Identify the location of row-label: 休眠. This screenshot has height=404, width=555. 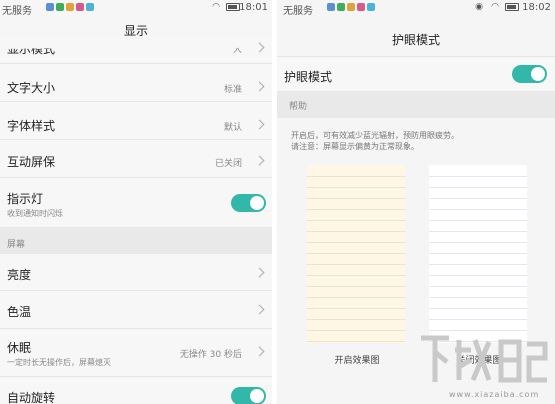
(19, 348).